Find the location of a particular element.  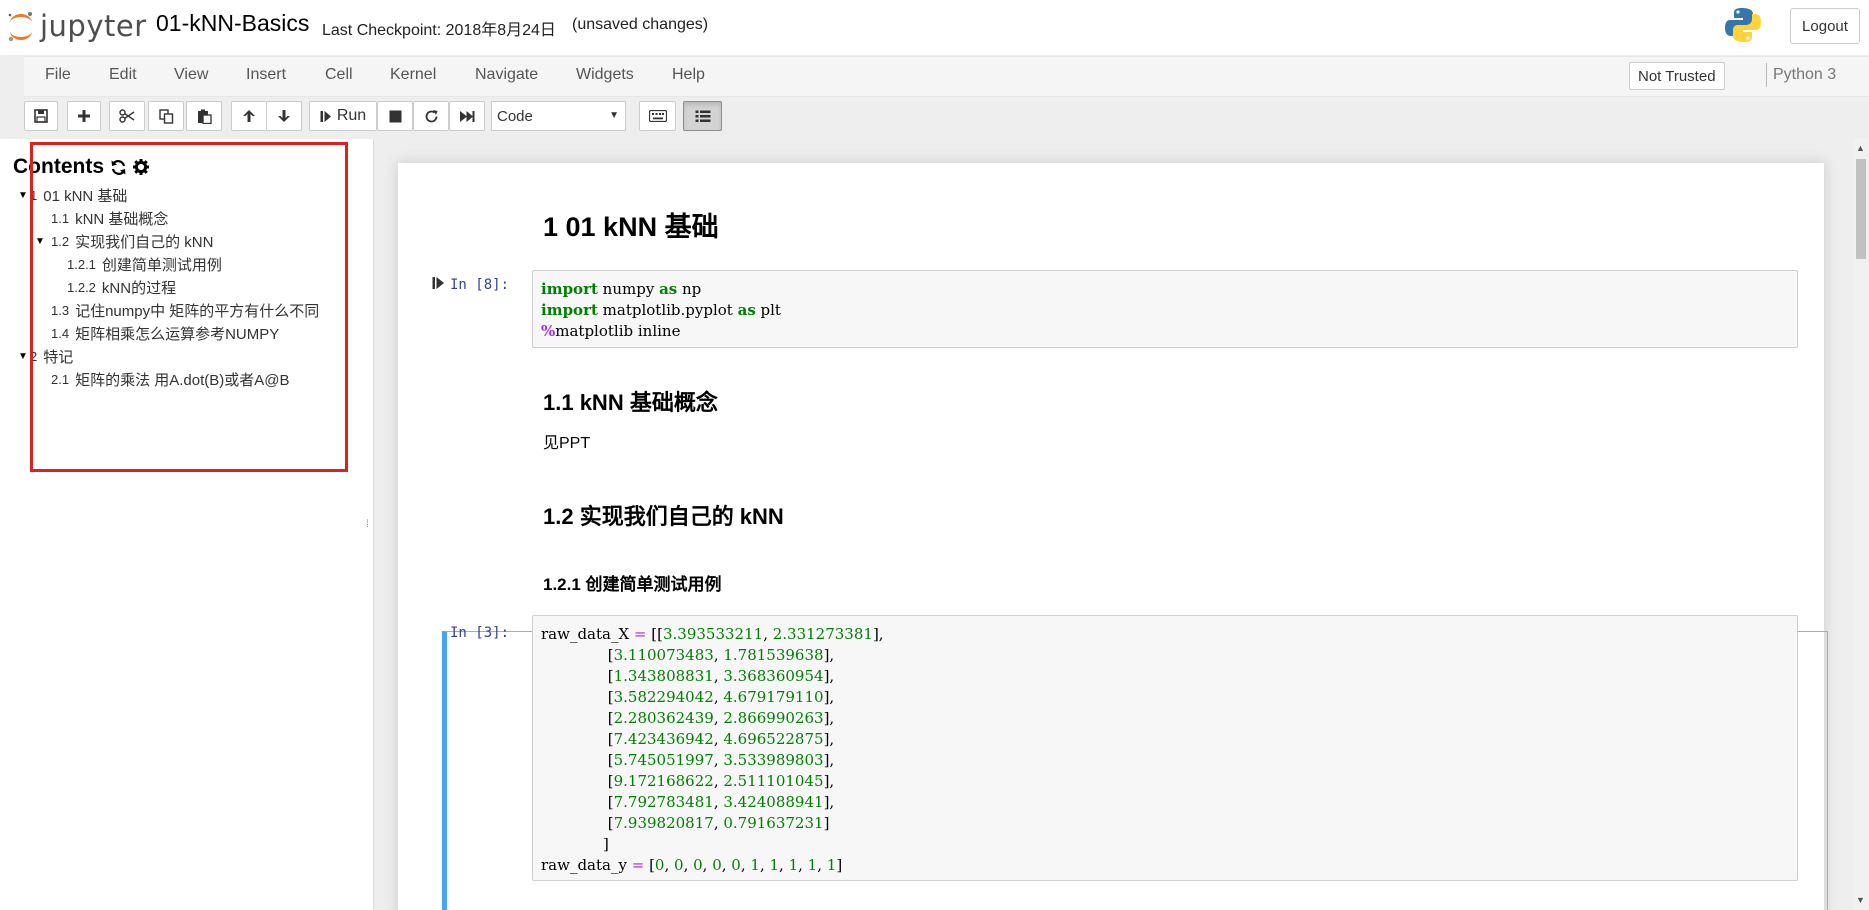

paste-button is located at coordinates (204, 116).